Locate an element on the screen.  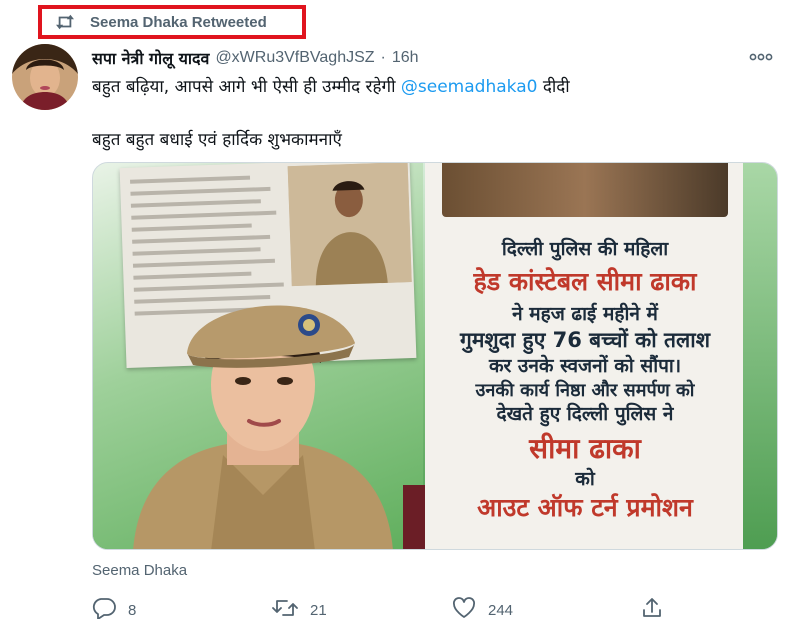
author-handle: @xWRu3VfBVaghJSZ is located at coordinates (294, 58).